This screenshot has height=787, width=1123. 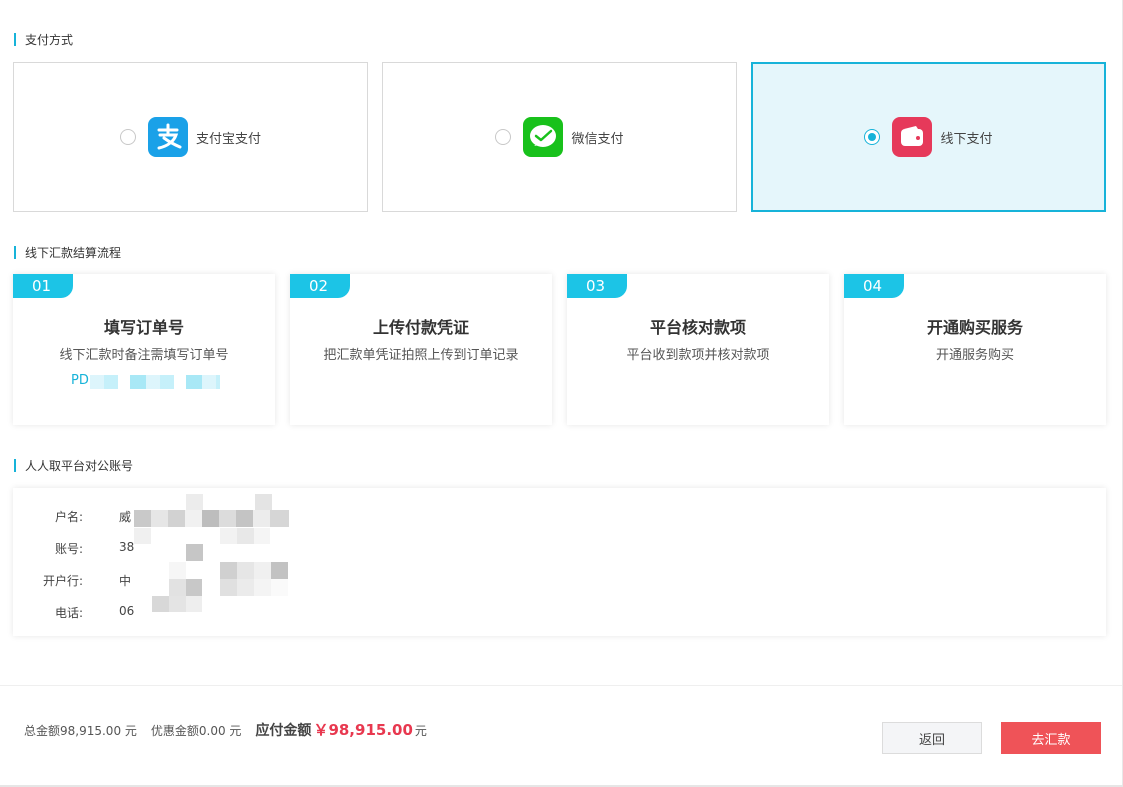 I want to click on account-value: 威, so click(x=125, y=517).